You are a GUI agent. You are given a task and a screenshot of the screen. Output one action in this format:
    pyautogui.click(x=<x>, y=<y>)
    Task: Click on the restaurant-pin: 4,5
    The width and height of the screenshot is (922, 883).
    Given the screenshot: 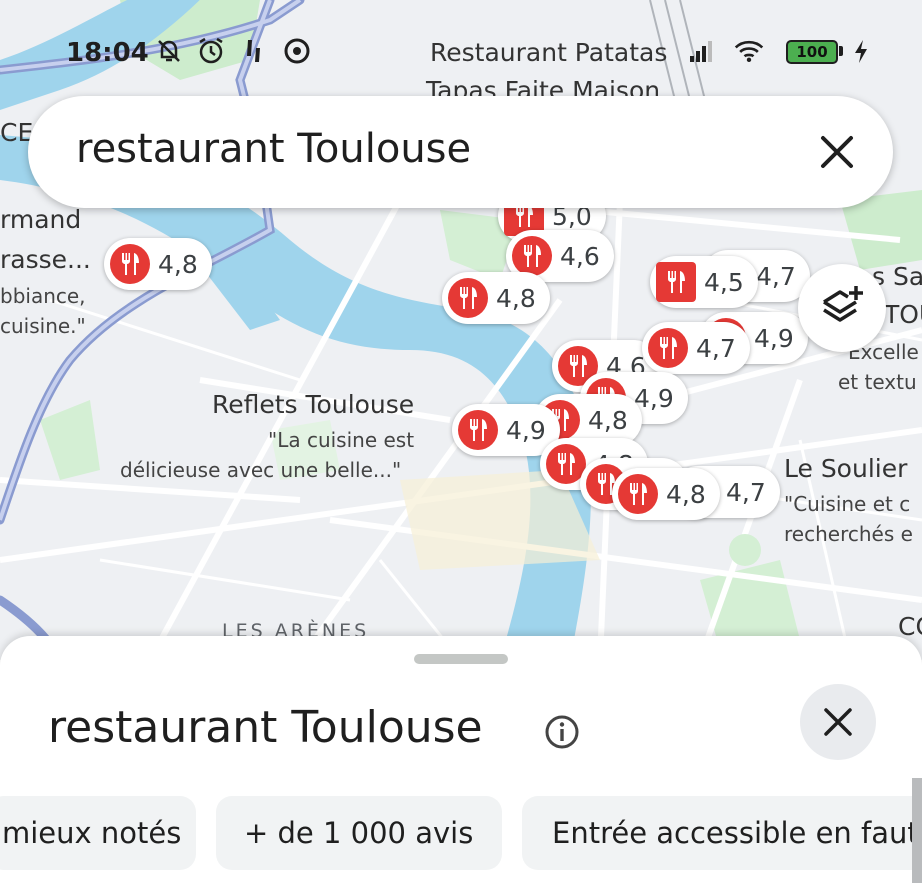 What is the action you would take?
    pyautogui.click(x=704, y=282)
    